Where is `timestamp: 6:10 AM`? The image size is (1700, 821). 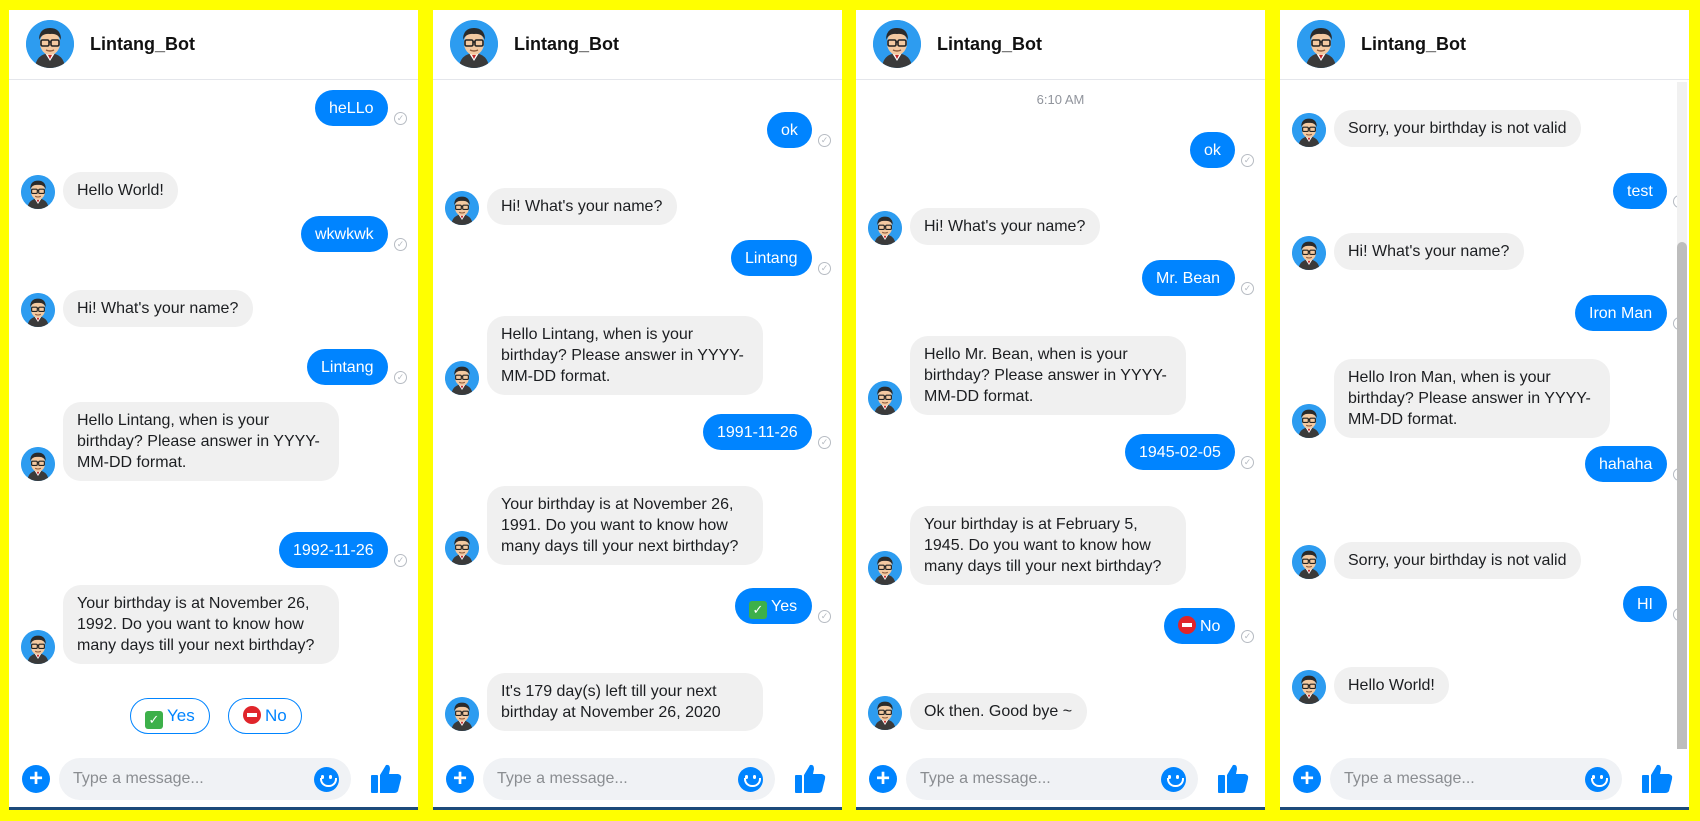 timestamp: 6:10 AM is located at coordinates (1060, 99).